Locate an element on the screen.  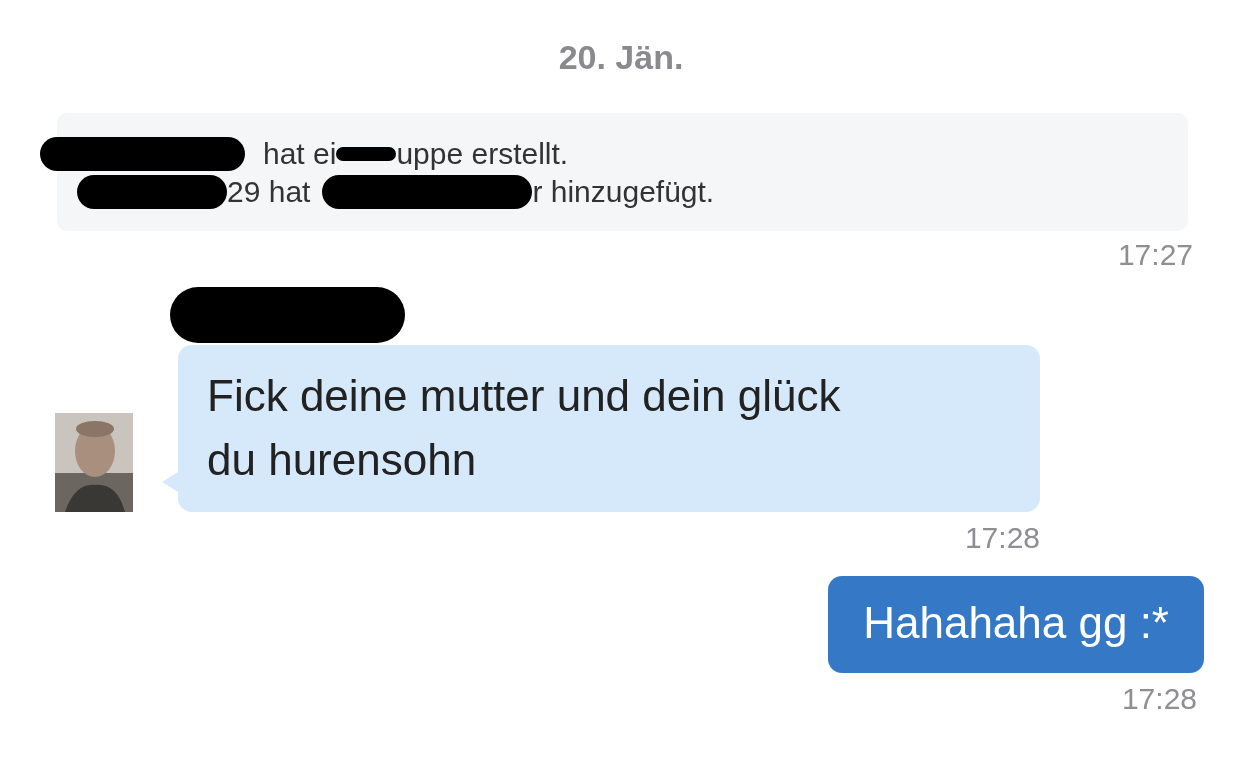
notice-text: uppe erstellt. is located at coordinates (482, 154).